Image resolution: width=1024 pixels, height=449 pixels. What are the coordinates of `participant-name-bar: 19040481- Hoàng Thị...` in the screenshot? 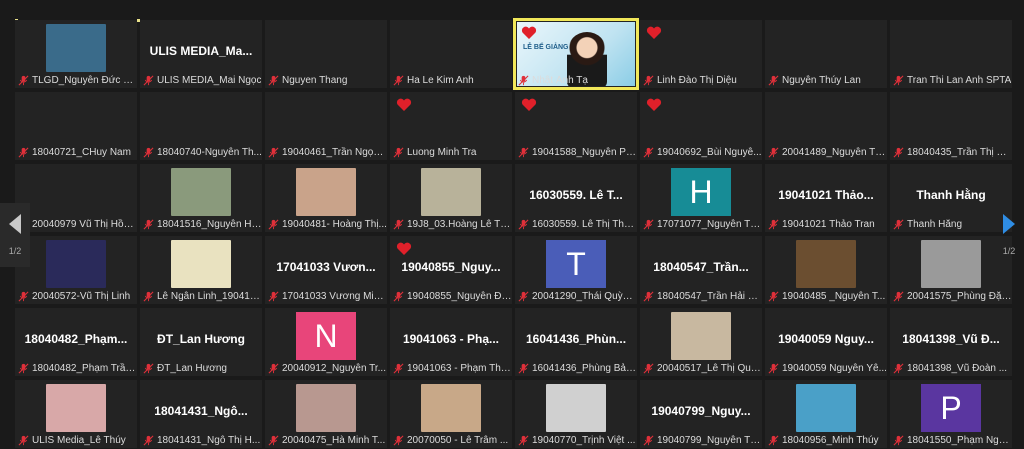 It's located at (326, 224).